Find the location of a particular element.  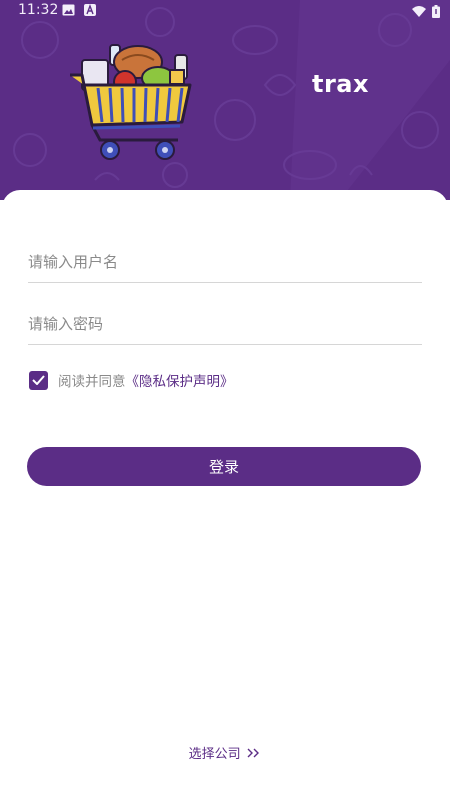

shopping-cart-illustration is located at coordinates (131, 102).